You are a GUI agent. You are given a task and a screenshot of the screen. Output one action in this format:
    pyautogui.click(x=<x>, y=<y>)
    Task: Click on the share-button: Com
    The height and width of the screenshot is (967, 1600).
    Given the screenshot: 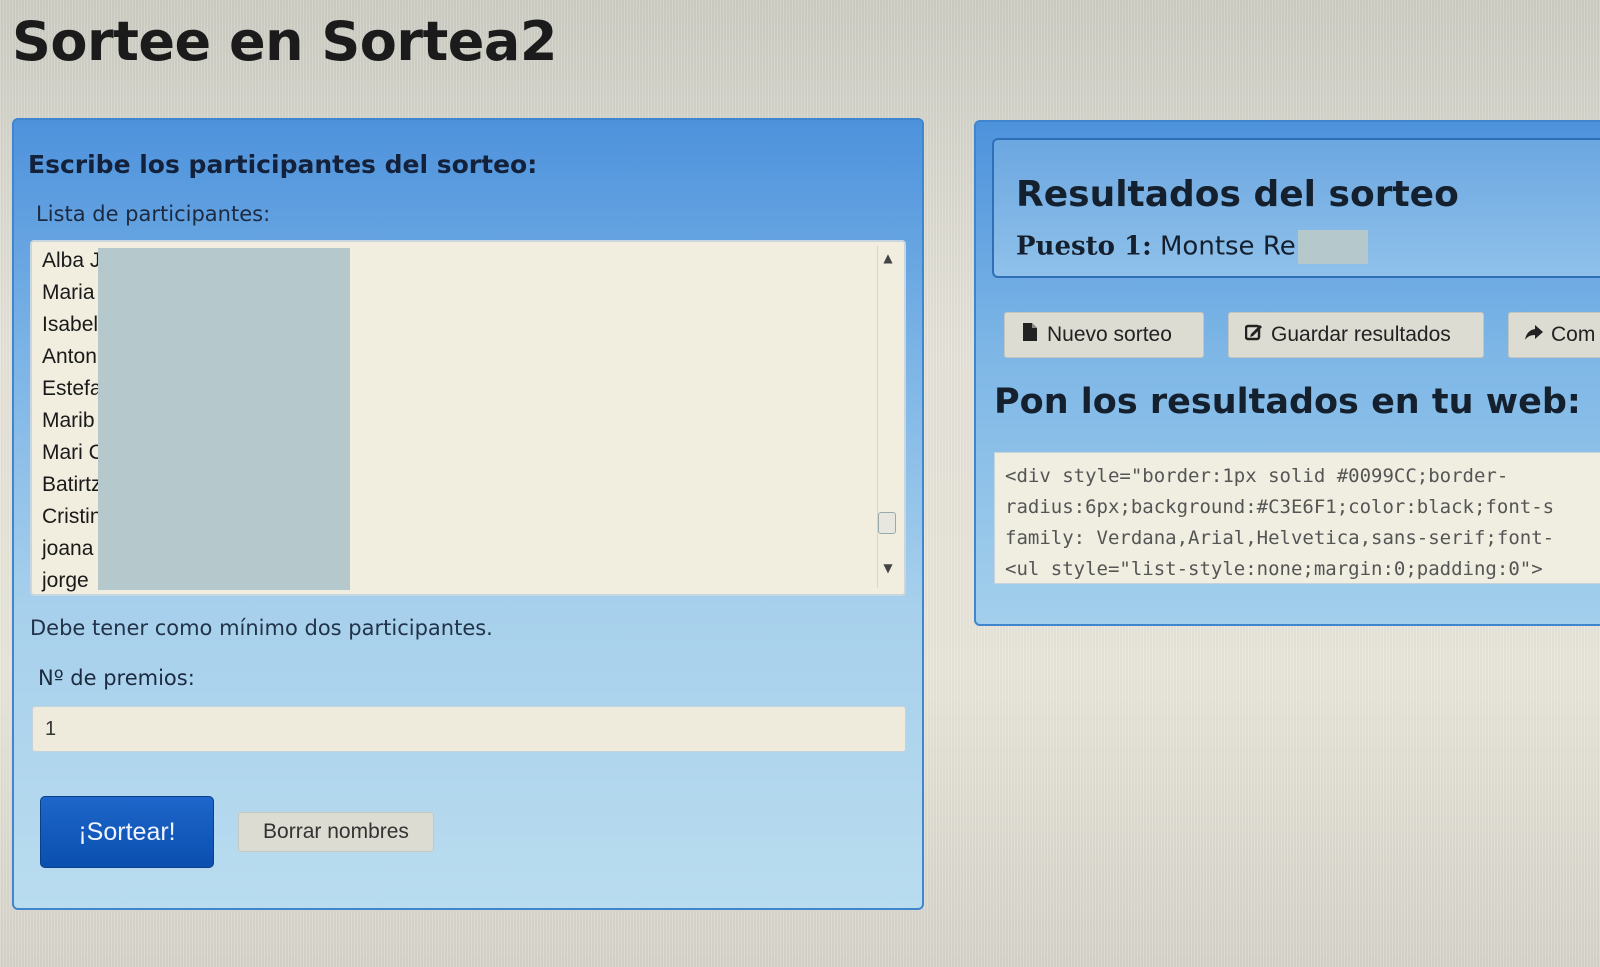 What is the action you would take?
    pyautogui.click(x=1554, y=335)
    